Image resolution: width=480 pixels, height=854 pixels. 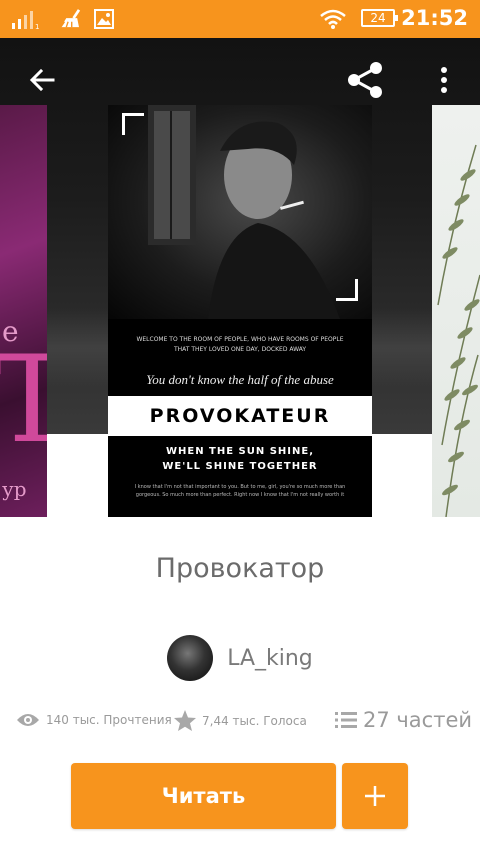 What do you see at coordinates (333, 19) in the screenshot?
I see `wifi-icon` at bounding box center [333, 19].